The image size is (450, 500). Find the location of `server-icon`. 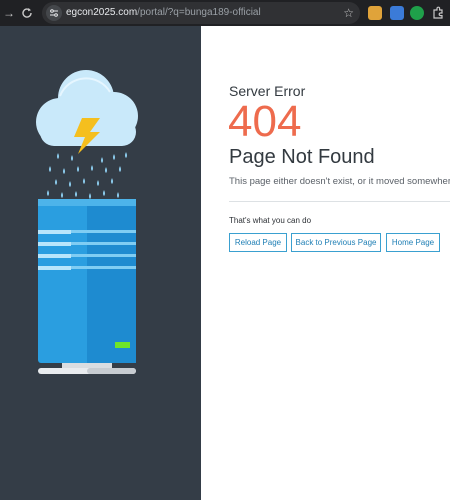

server-icon is located at coordinates (87, 286).